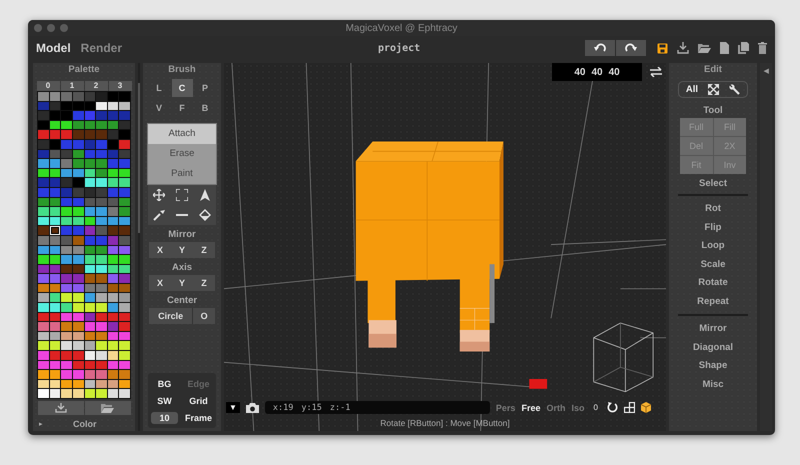 This screenshot has height=465, width=800. What do you see at coordinates (48, 86) in the screenshot?
I see `palette-page-tab: 0` at bounding box center [48, 86].